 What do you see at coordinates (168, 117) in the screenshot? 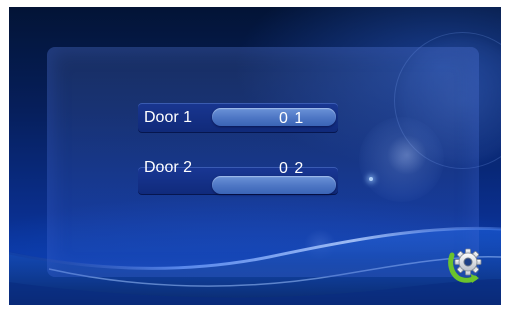
I see `door-label: Door 1` at bounding box center [168, 117].